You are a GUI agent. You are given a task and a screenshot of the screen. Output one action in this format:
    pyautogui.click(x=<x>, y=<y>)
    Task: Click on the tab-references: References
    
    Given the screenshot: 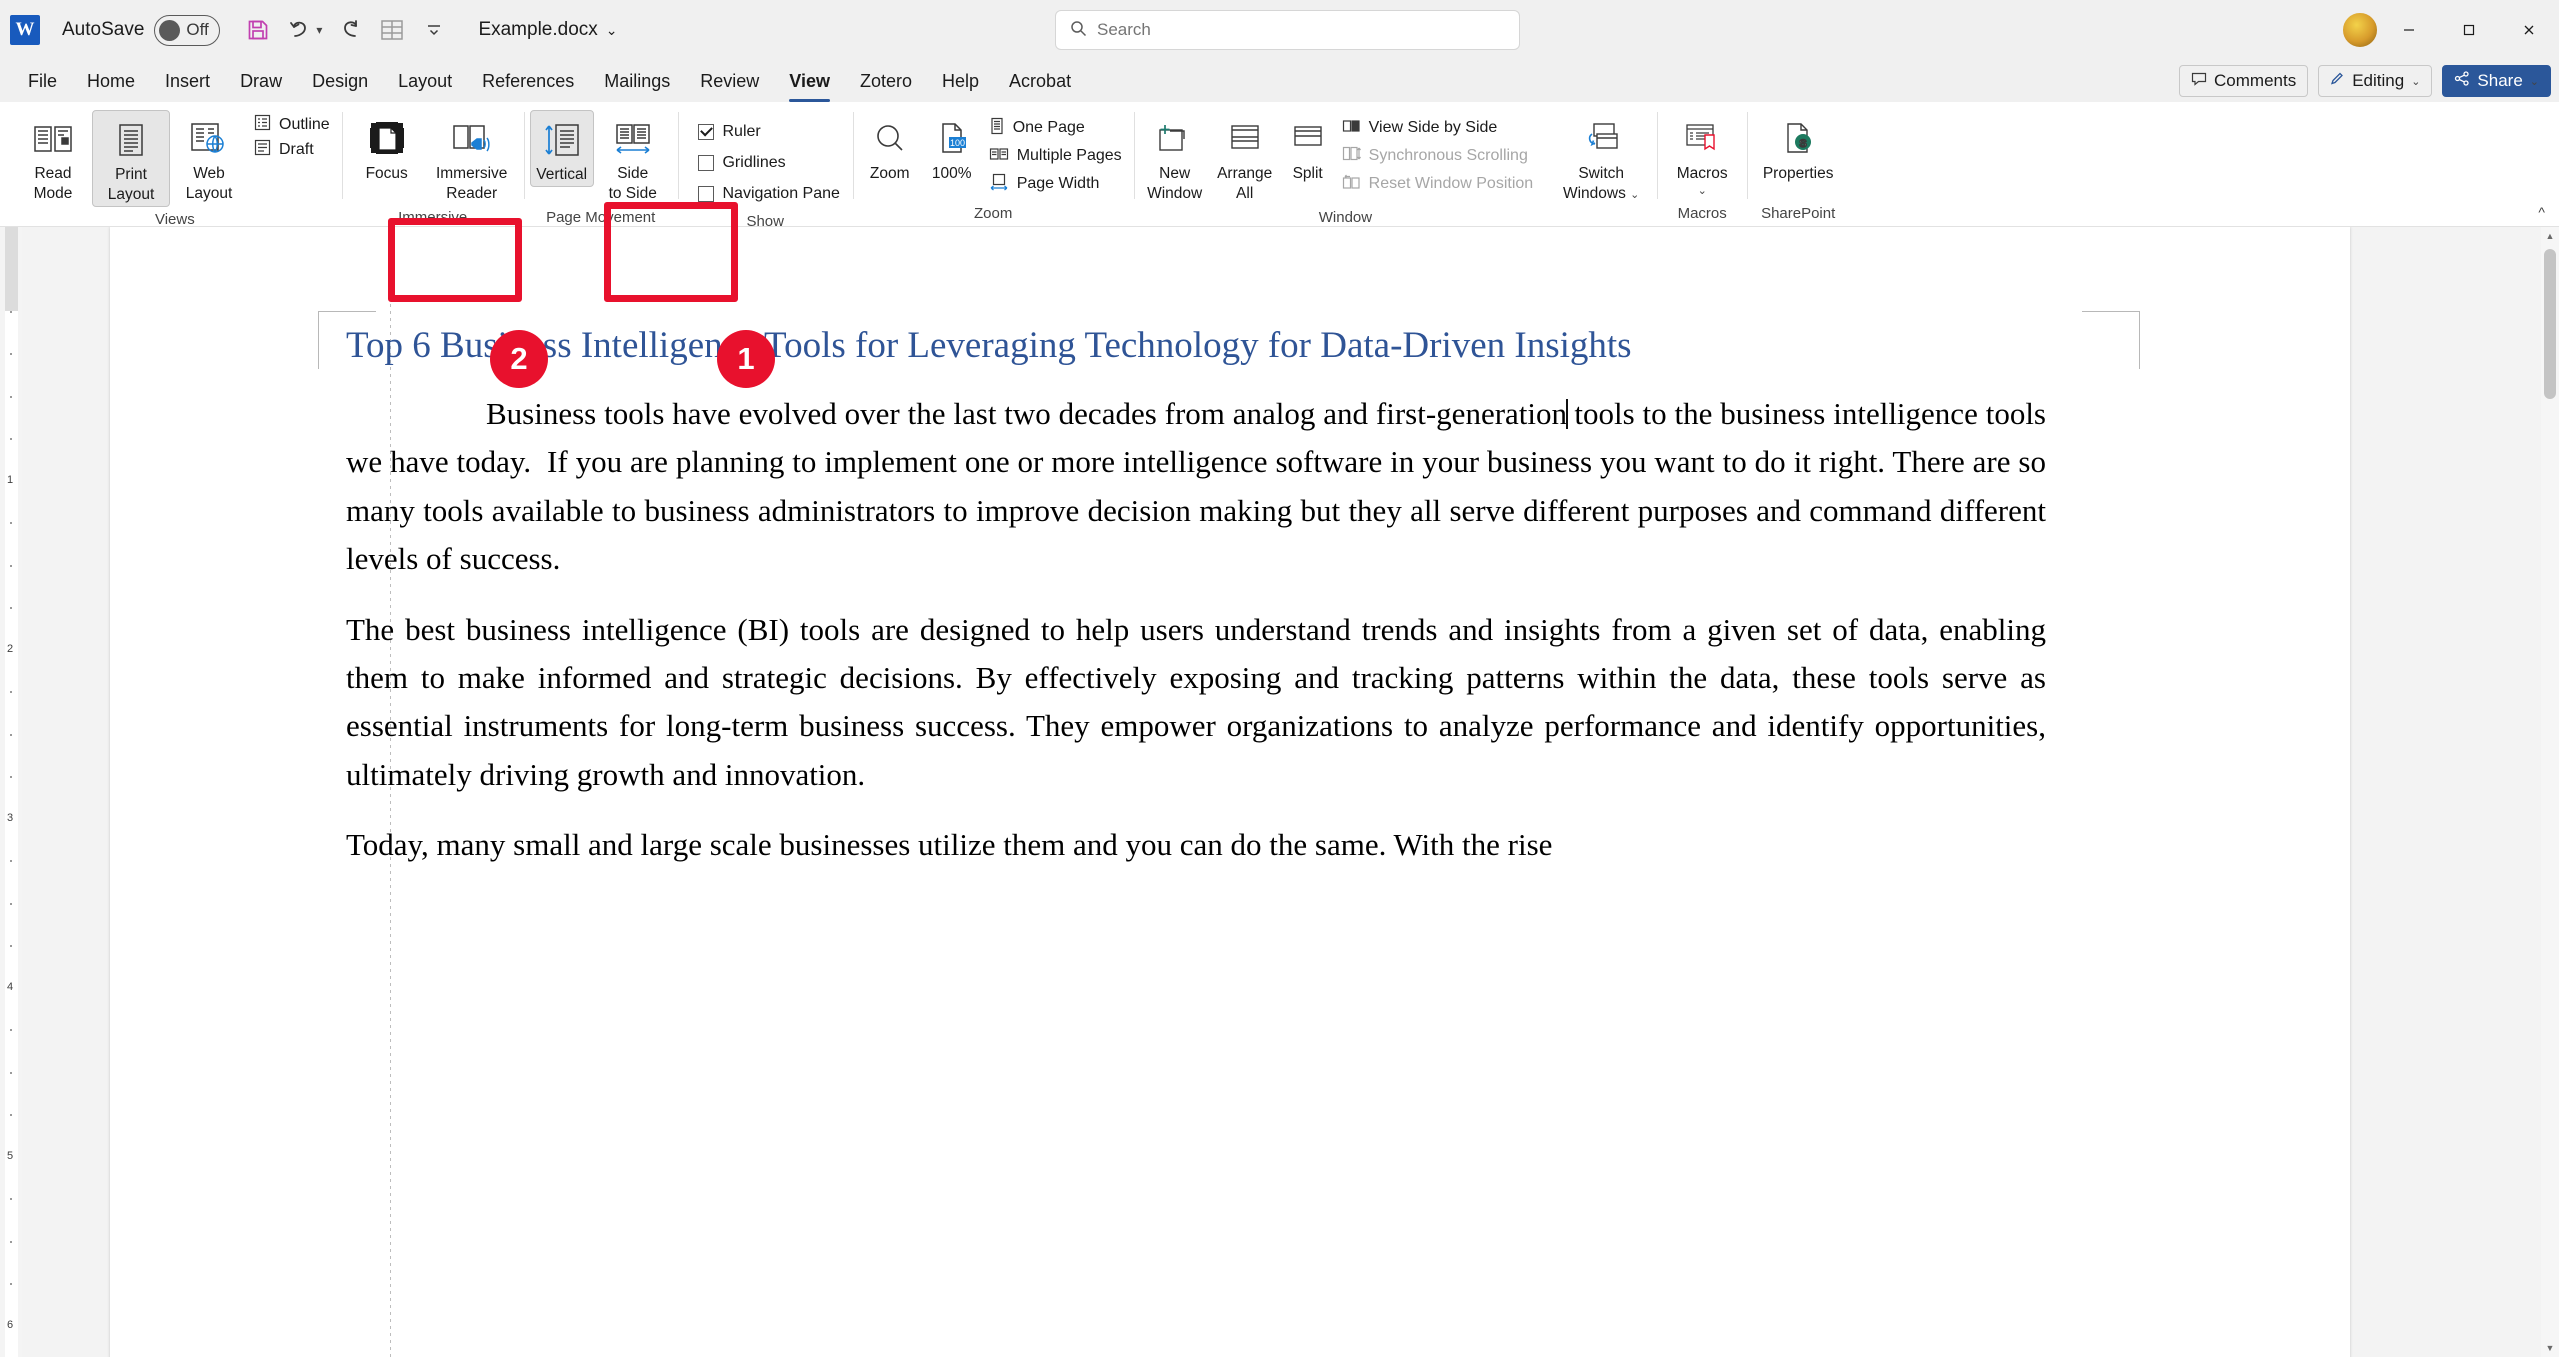 What is the action you would take?
    pyautogui.click(x=528, y=81)
    